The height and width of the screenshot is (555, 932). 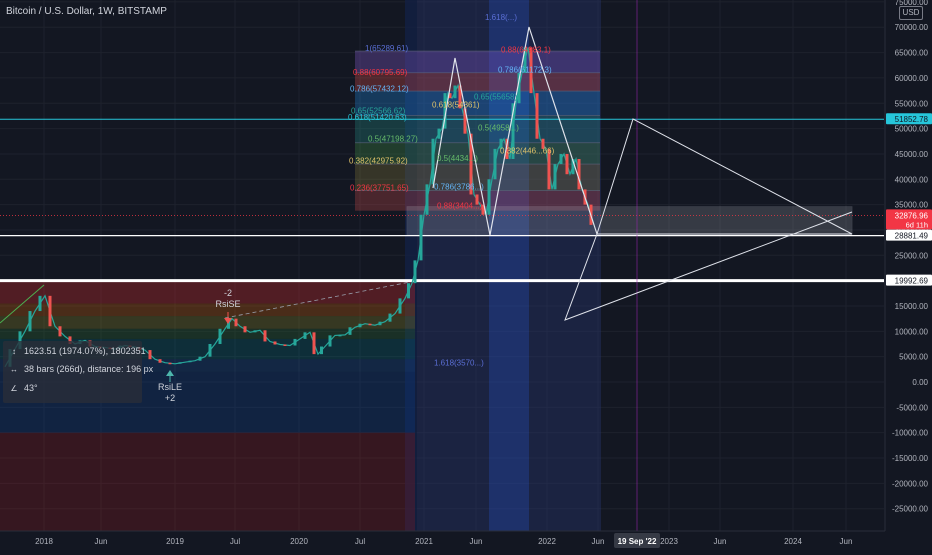 I want to click on fib-label: 0.382(42975.92), so click(x=378, y=161).